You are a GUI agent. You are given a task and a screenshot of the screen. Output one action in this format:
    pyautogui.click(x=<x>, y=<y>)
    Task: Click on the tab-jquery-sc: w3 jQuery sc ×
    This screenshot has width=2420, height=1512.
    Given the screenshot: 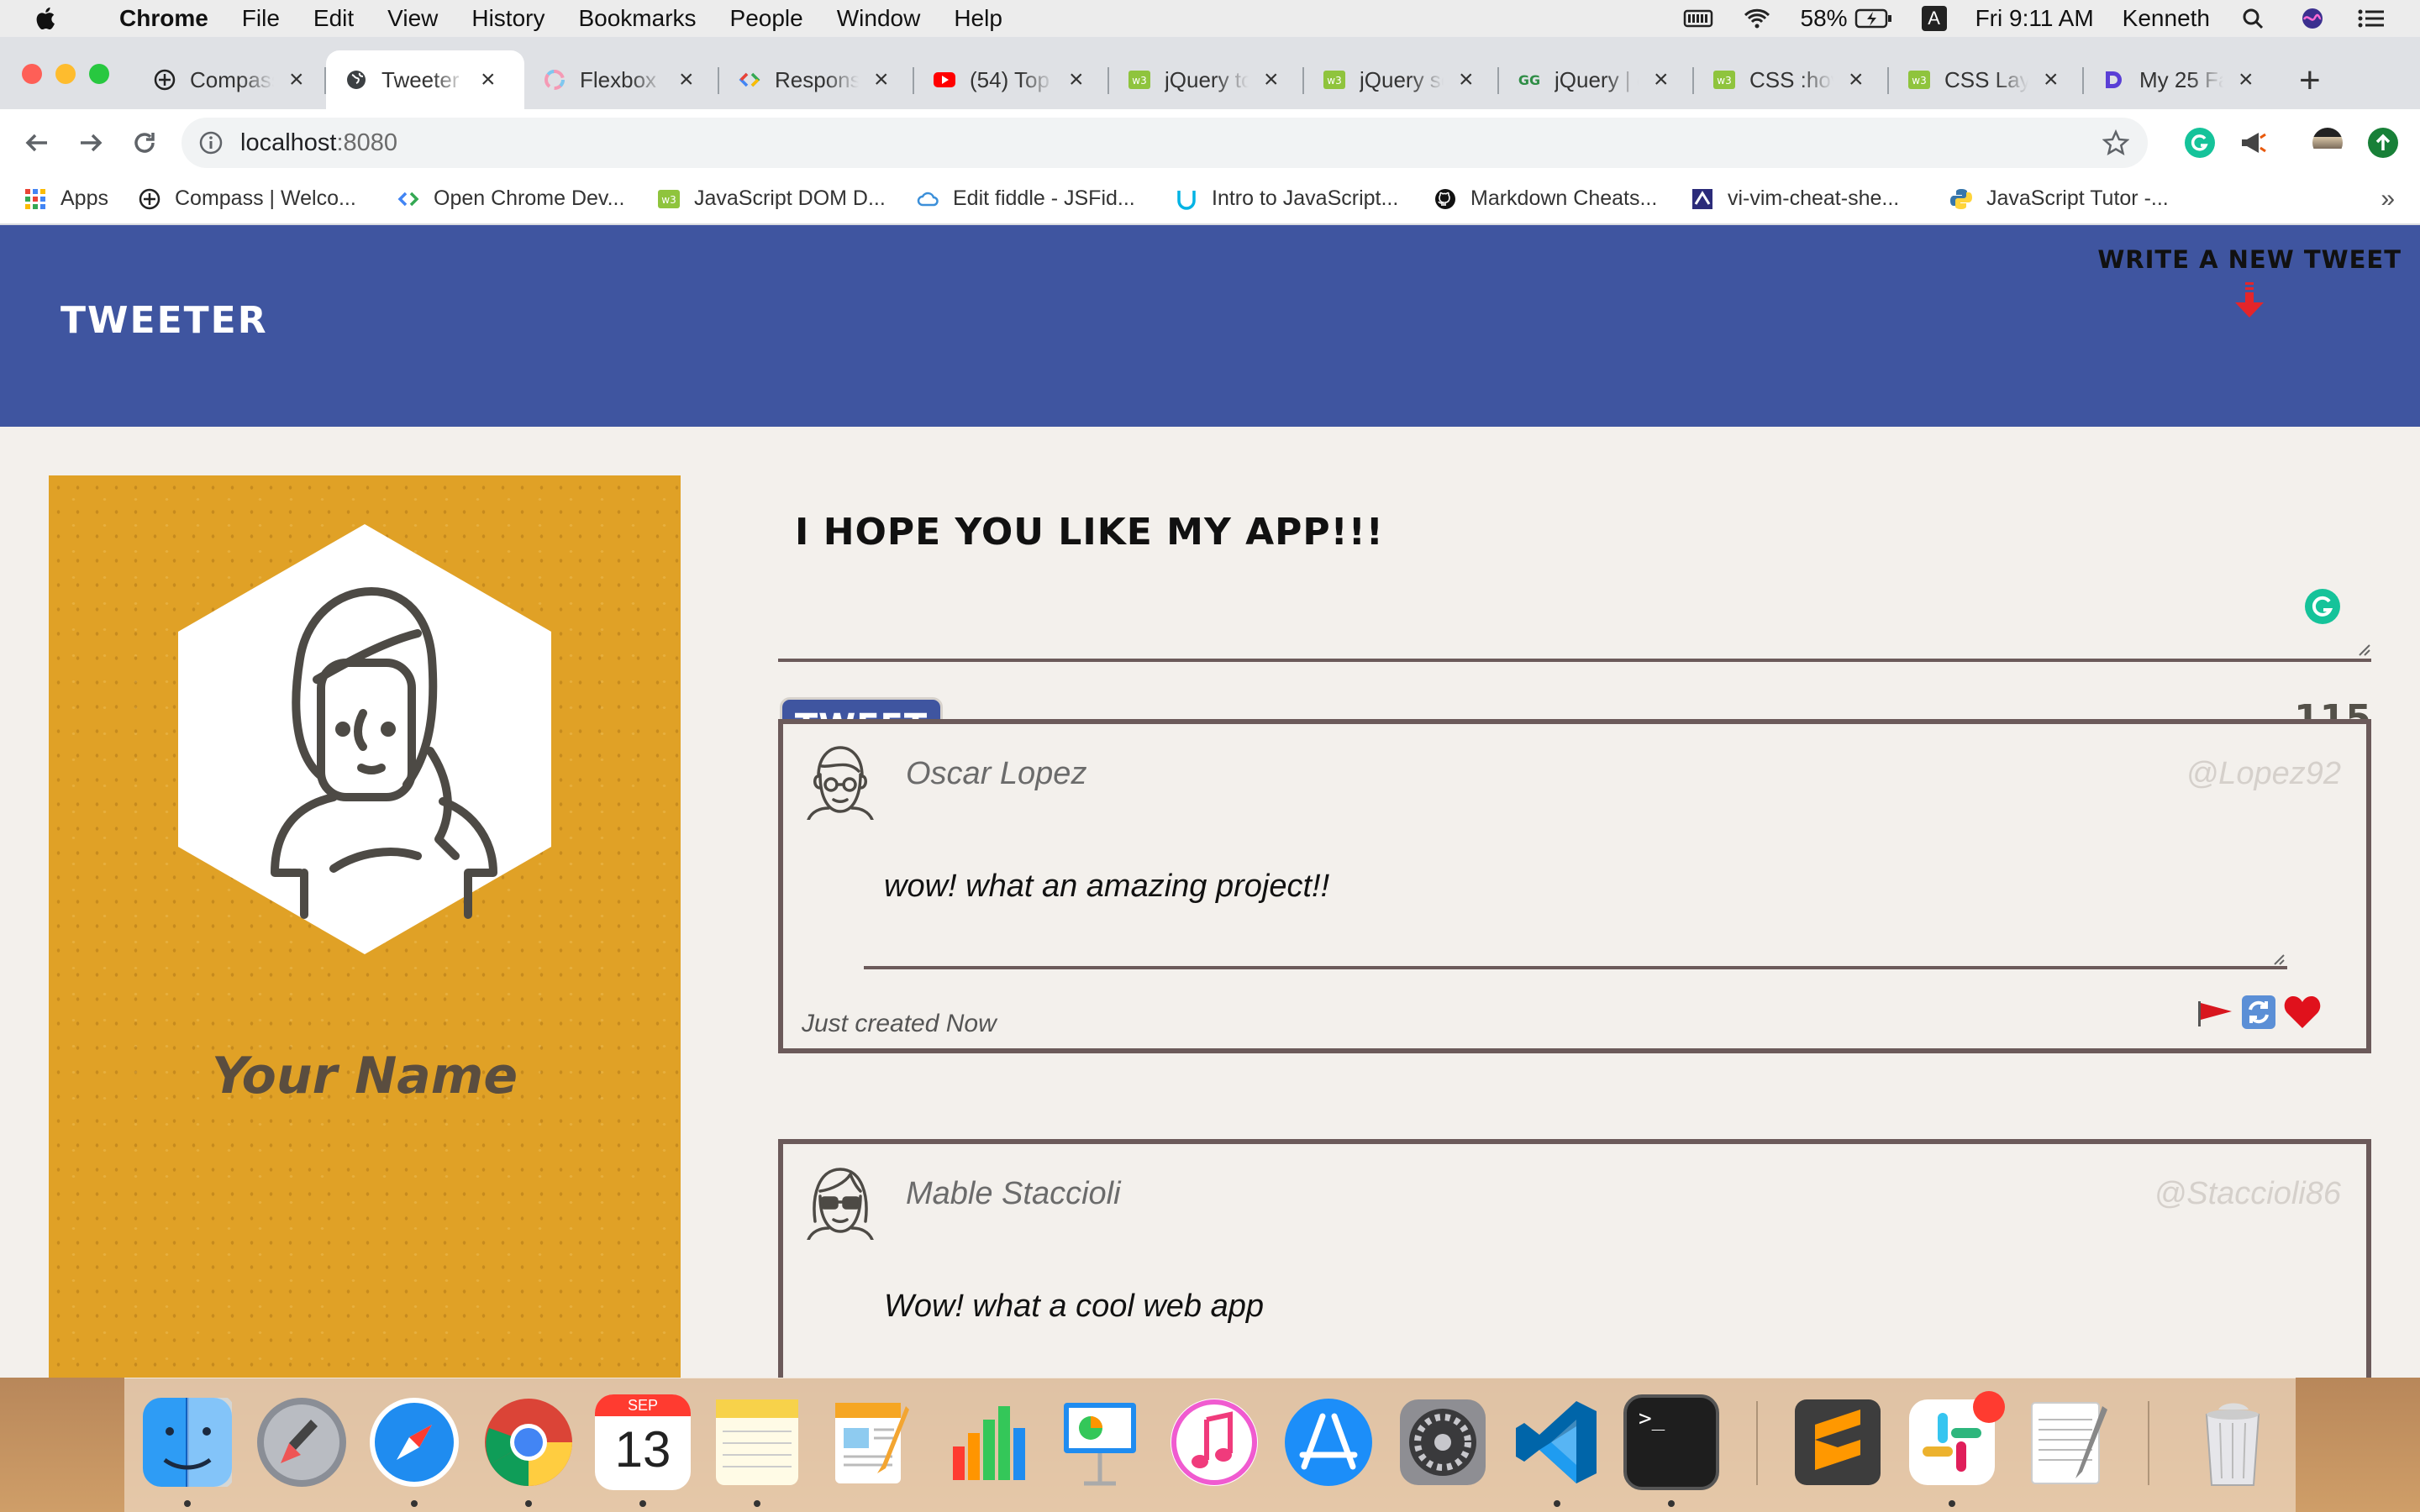 What is the action you would take?
    pyautogui.click(x=1402, y=79)
    